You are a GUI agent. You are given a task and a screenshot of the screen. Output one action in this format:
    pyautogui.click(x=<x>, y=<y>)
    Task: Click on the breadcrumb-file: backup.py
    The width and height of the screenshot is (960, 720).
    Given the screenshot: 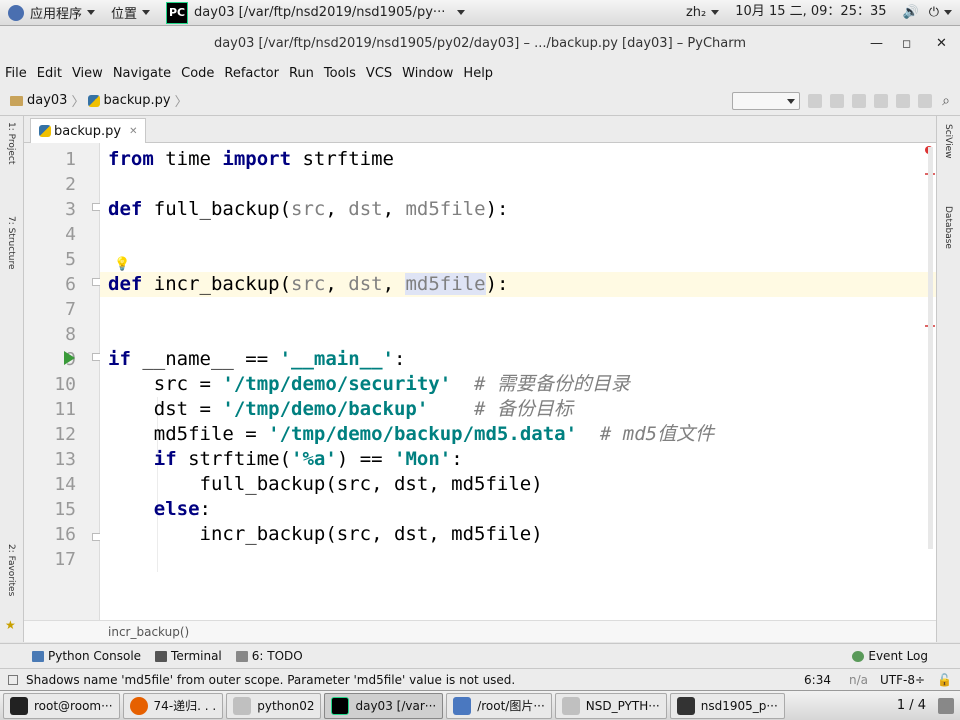 What is the action you would take?
    pyautogui.click(x=136, y=100)
    